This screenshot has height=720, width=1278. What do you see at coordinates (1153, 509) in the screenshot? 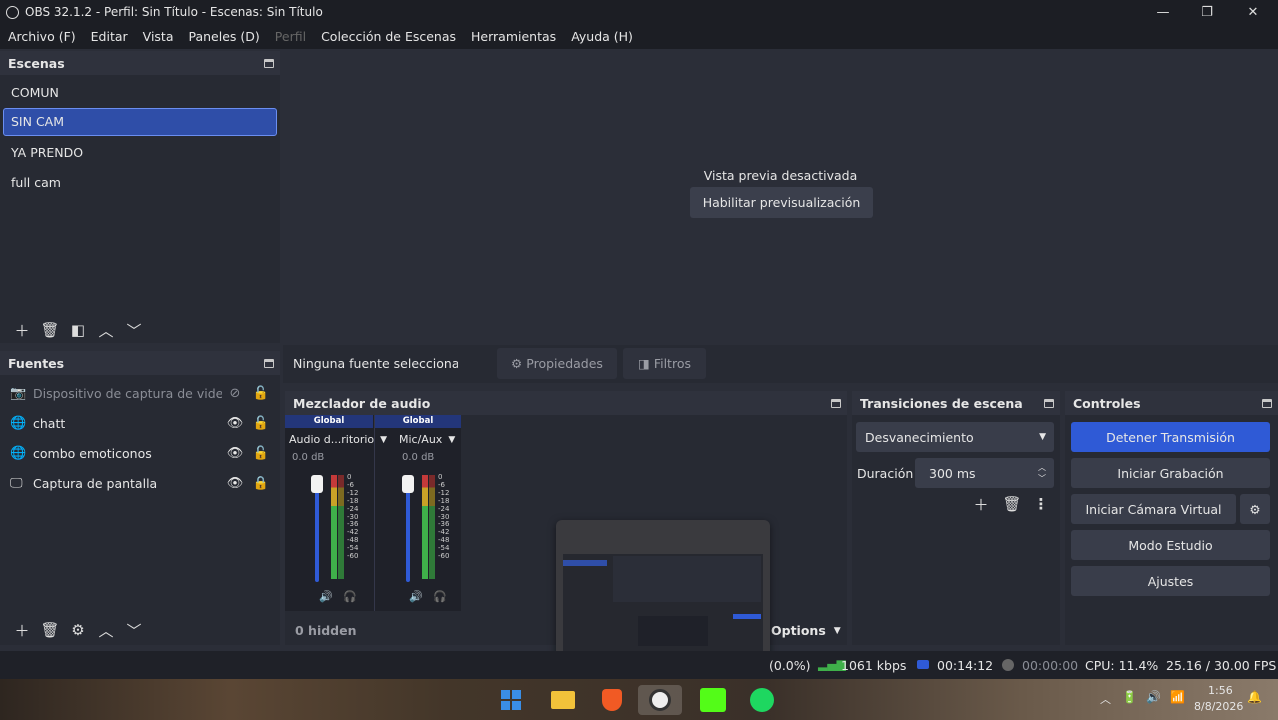
I see `start-virtual-camera-button: Iniciar Cámara Virtual` at bounding box center [1153, 509].